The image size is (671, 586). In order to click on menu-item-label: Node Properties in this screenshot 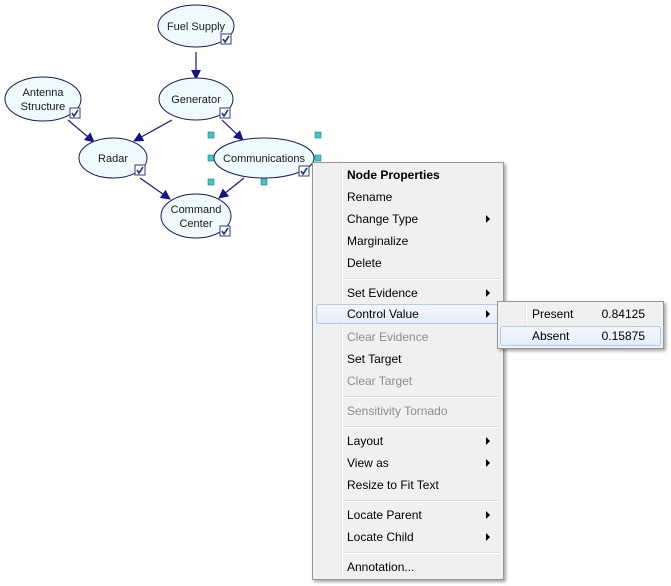, I will do `click(393, 175)`.